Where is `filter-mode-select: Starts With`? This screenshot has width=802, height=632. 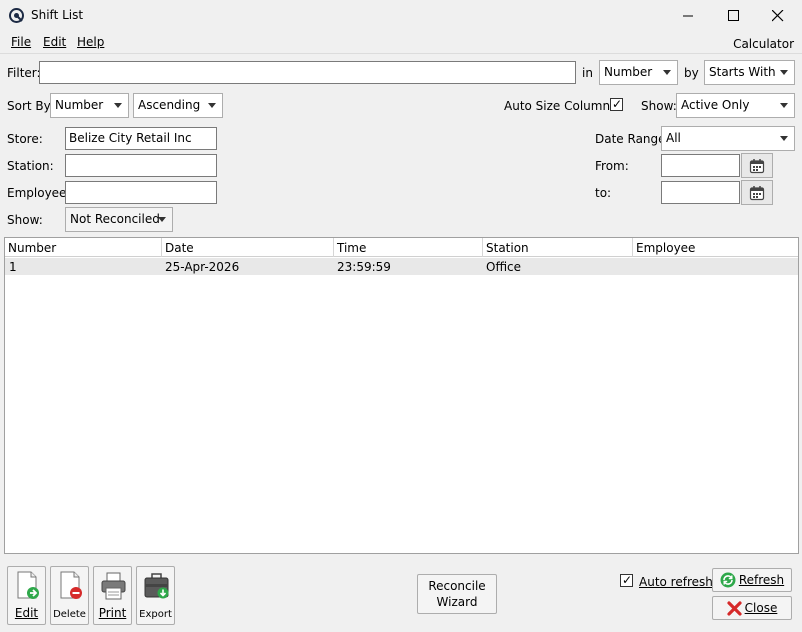
filter-mode-select: Starts With is located at coordinates (749, 72).